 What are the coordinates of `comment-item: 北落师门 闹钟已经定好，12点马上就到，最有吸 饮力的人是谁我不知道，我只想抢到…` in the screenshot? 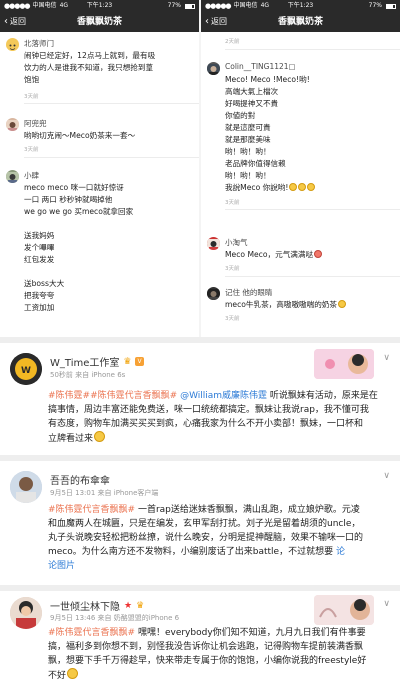 It's located at (99, 68).